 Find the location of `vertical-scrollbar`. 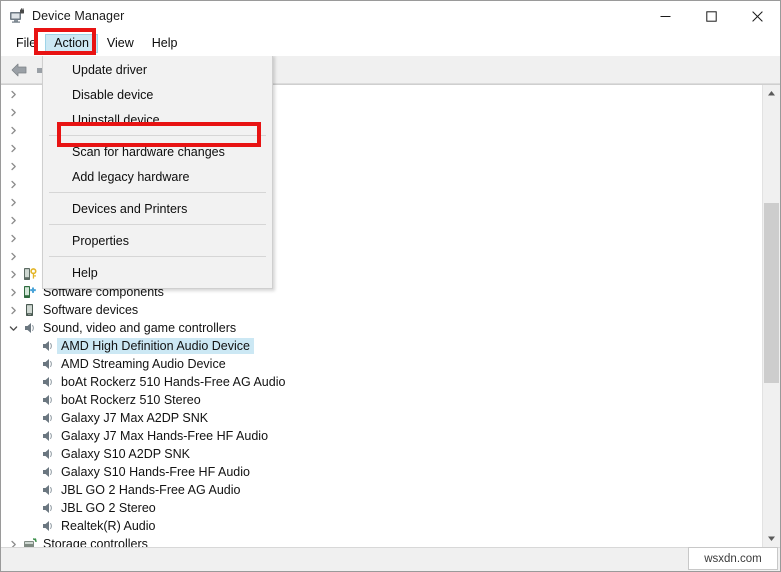

vertical-scrollbar is located at coordinates (771, 316).